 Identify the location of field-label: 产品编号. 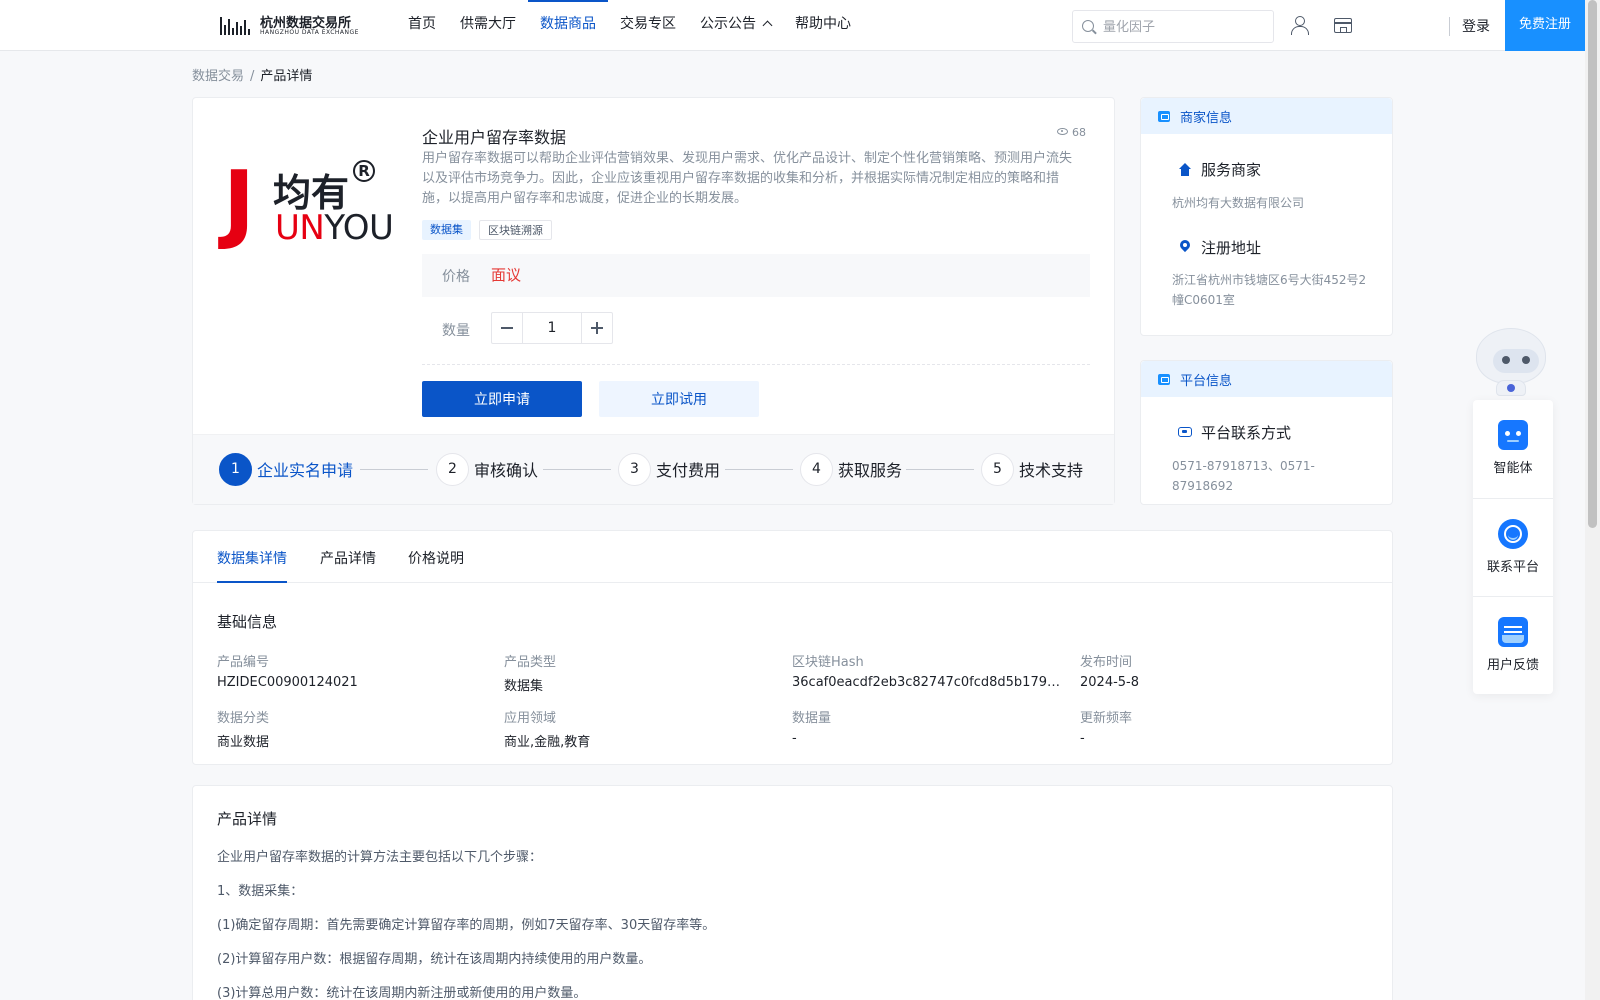
(243, 662).